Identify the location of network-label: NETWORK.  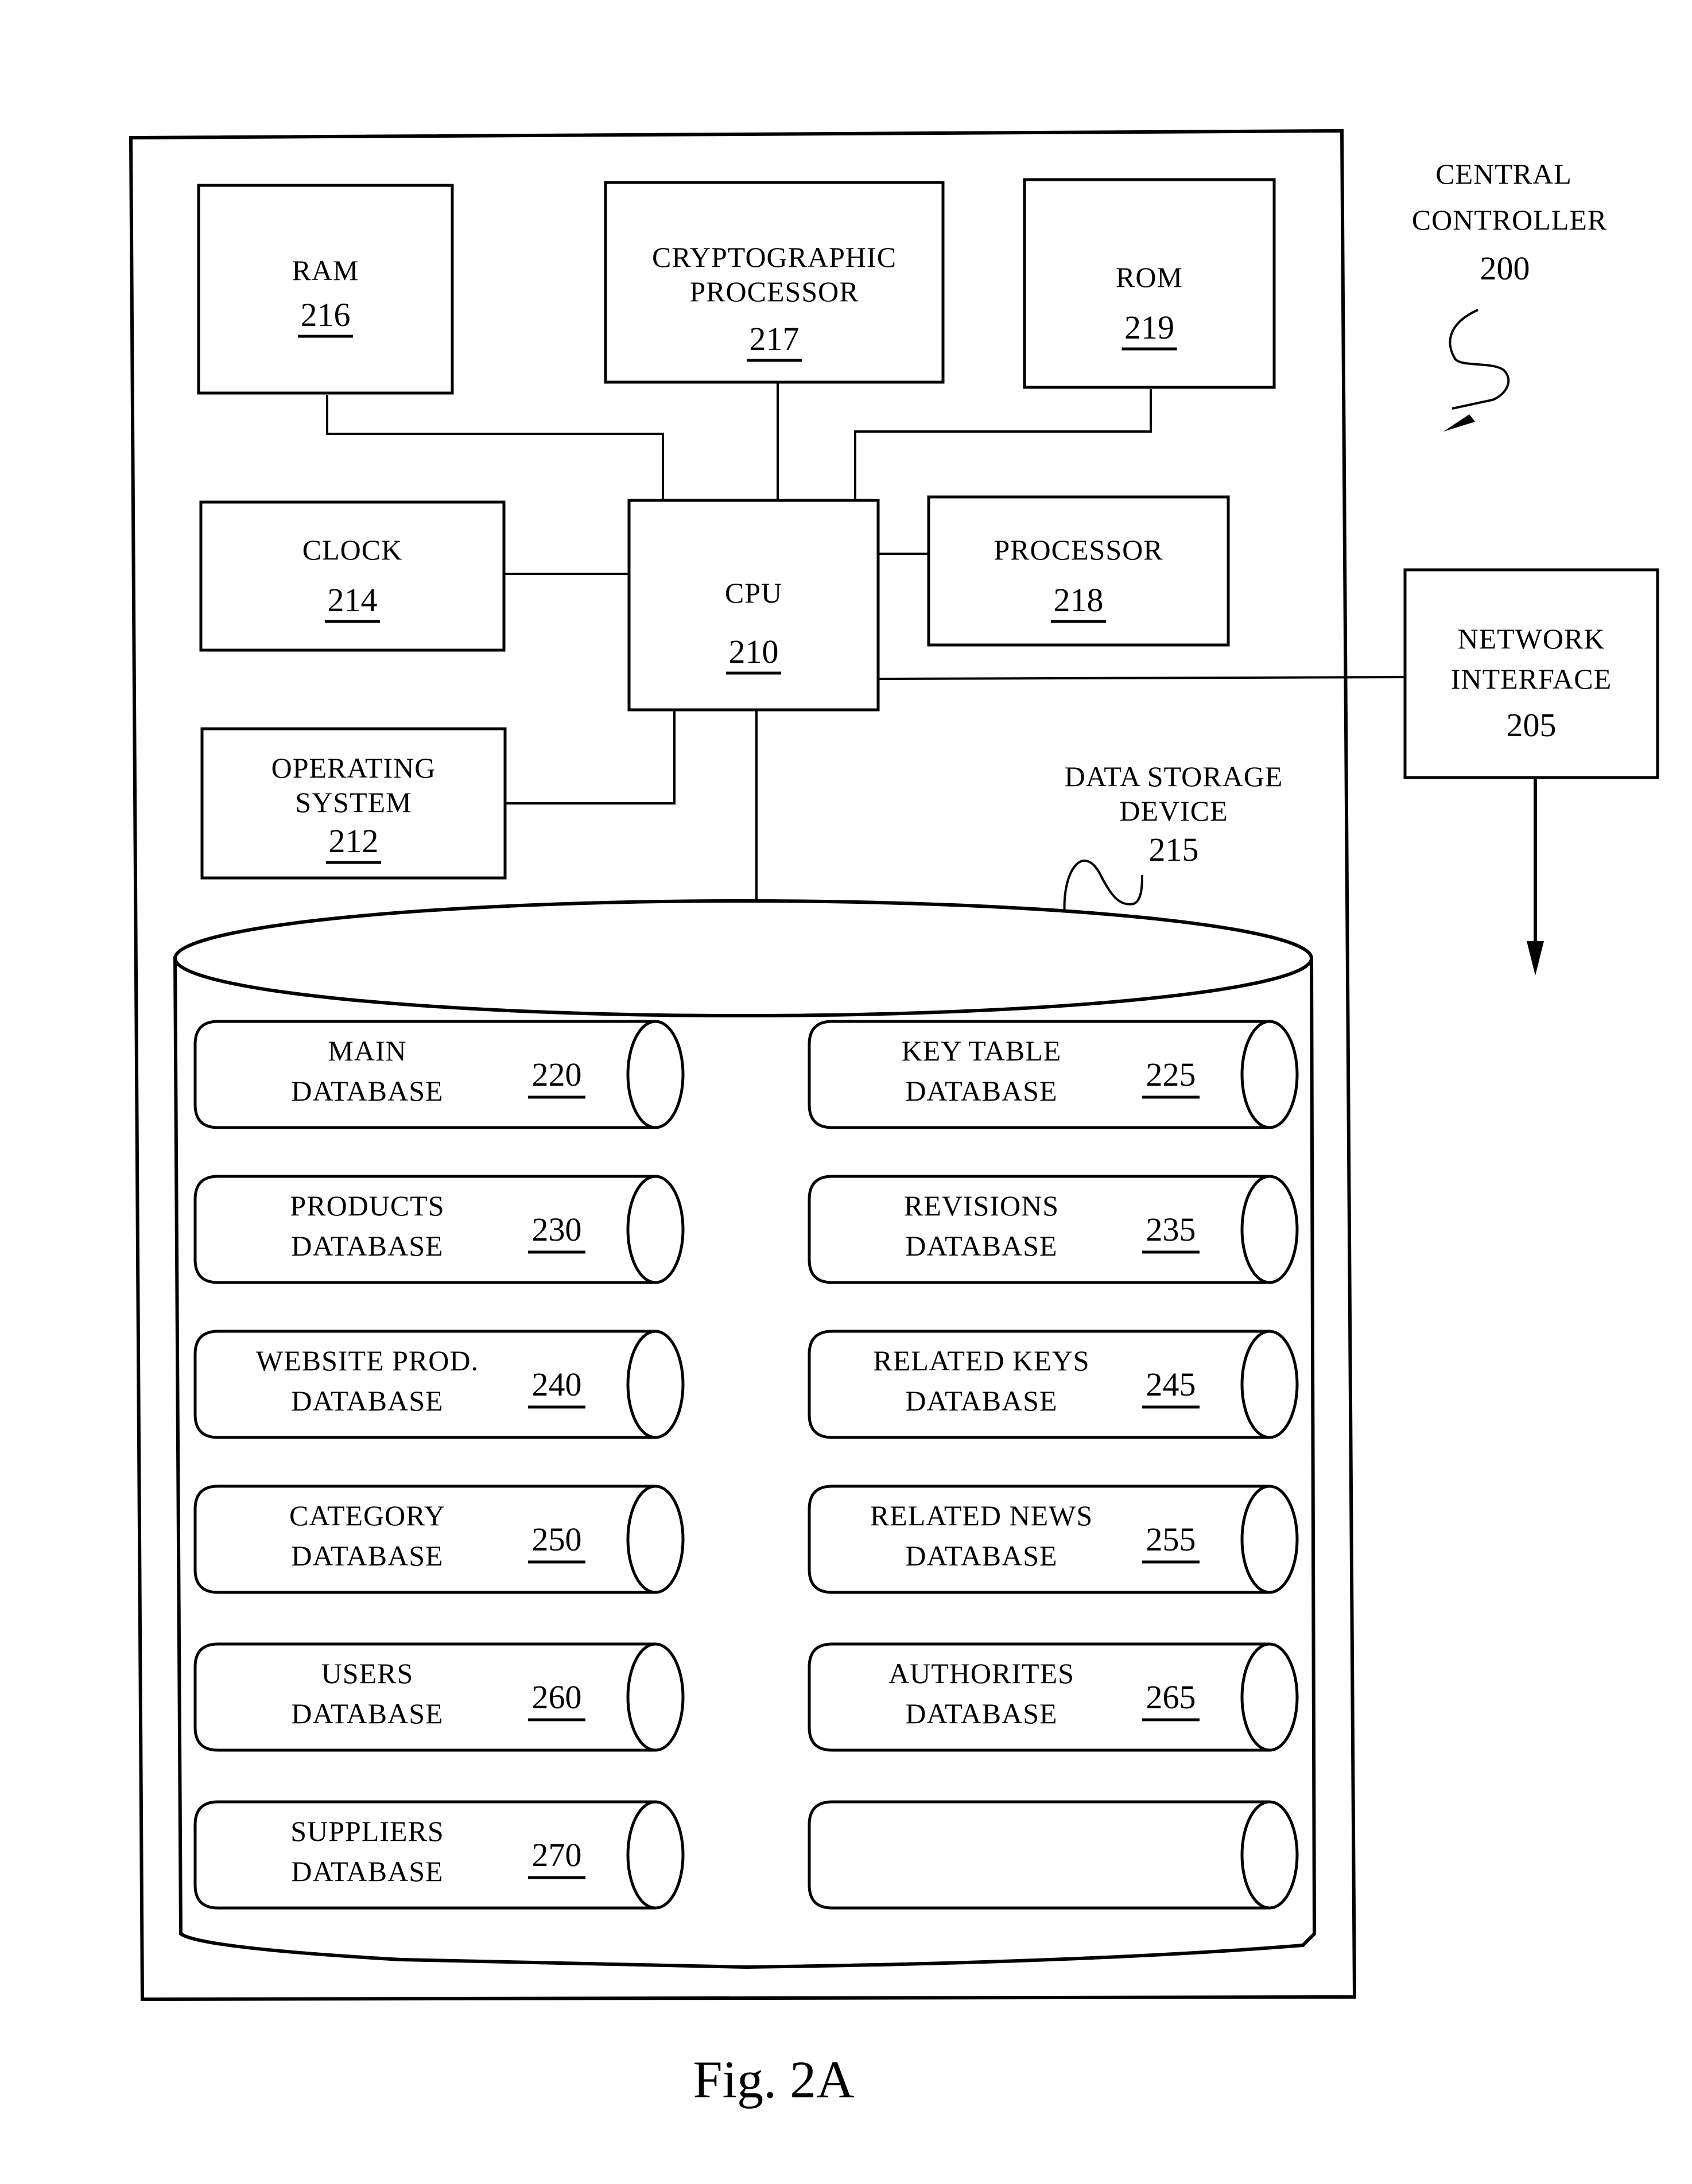
(1531, 639).